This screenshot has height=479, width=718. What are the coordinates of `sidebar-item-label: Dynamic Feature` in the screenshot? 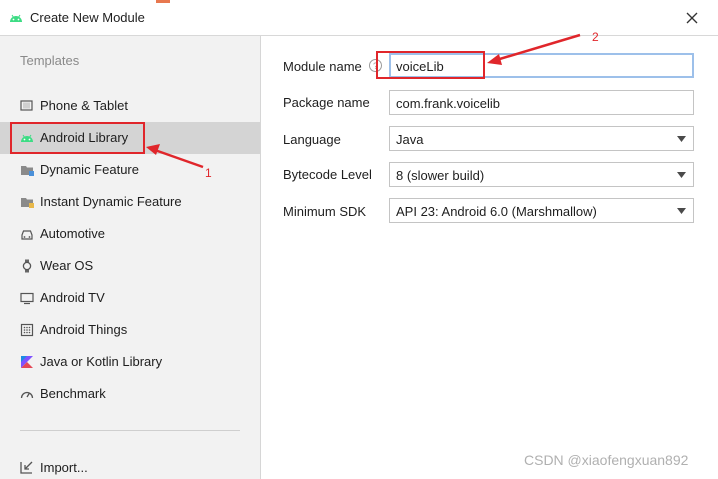 It's located at (89, 169).